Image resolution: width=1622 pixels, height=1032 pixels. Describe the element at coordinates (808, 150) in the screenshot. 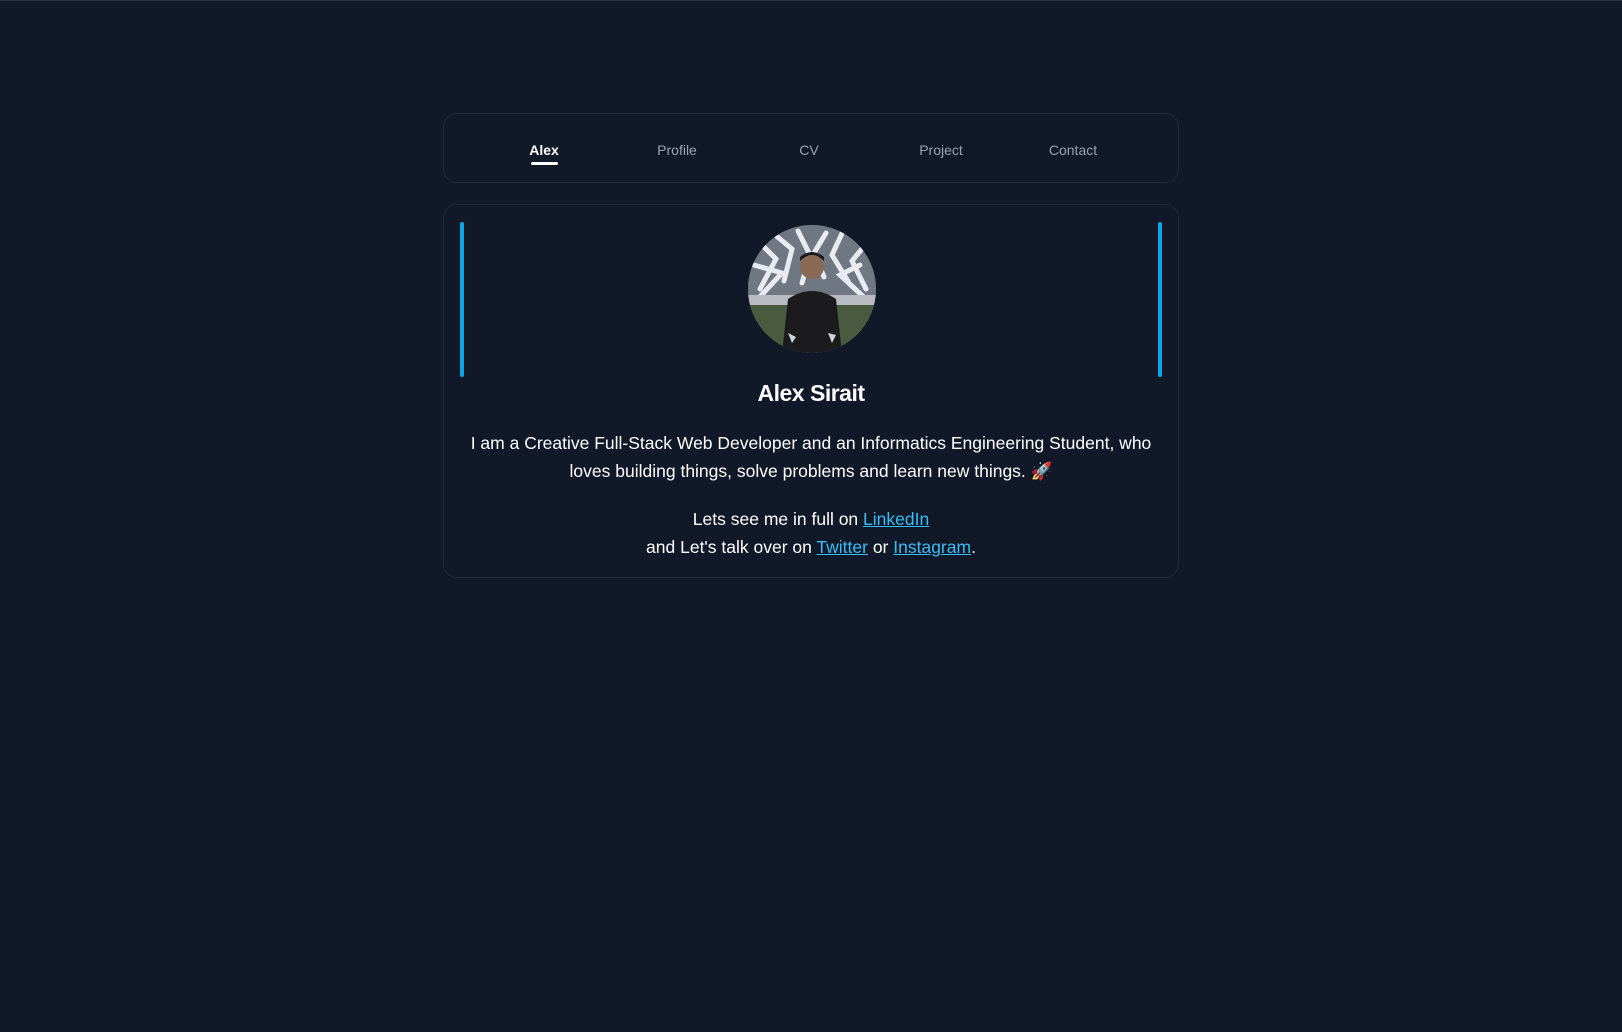

I see `nav-item-cv: CV` at that location.